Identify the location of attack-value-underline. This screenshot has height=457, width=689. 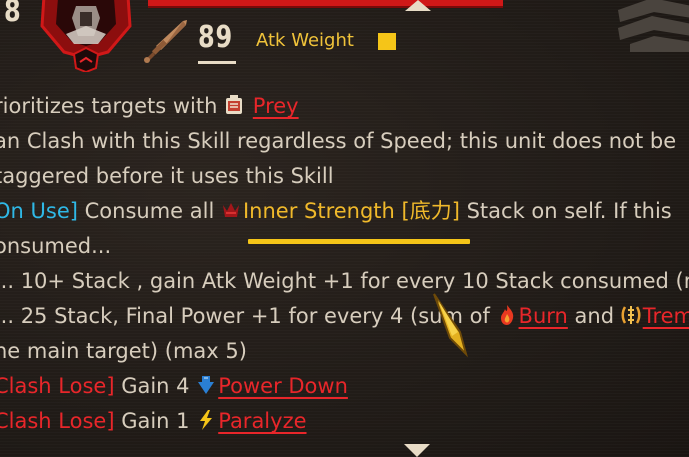
(217, 62).